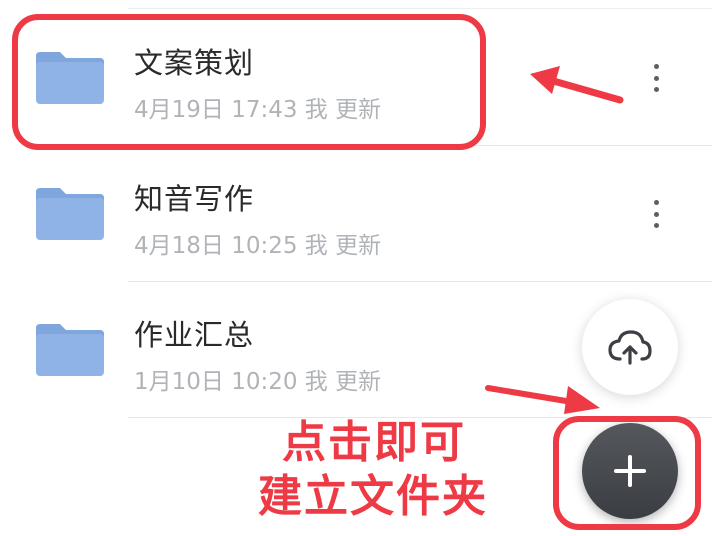 The image size is (712, 536). What do you see at coordinates (420, 8) in the screenshot?
I see `top-divider` at bounding box center [420, 8].